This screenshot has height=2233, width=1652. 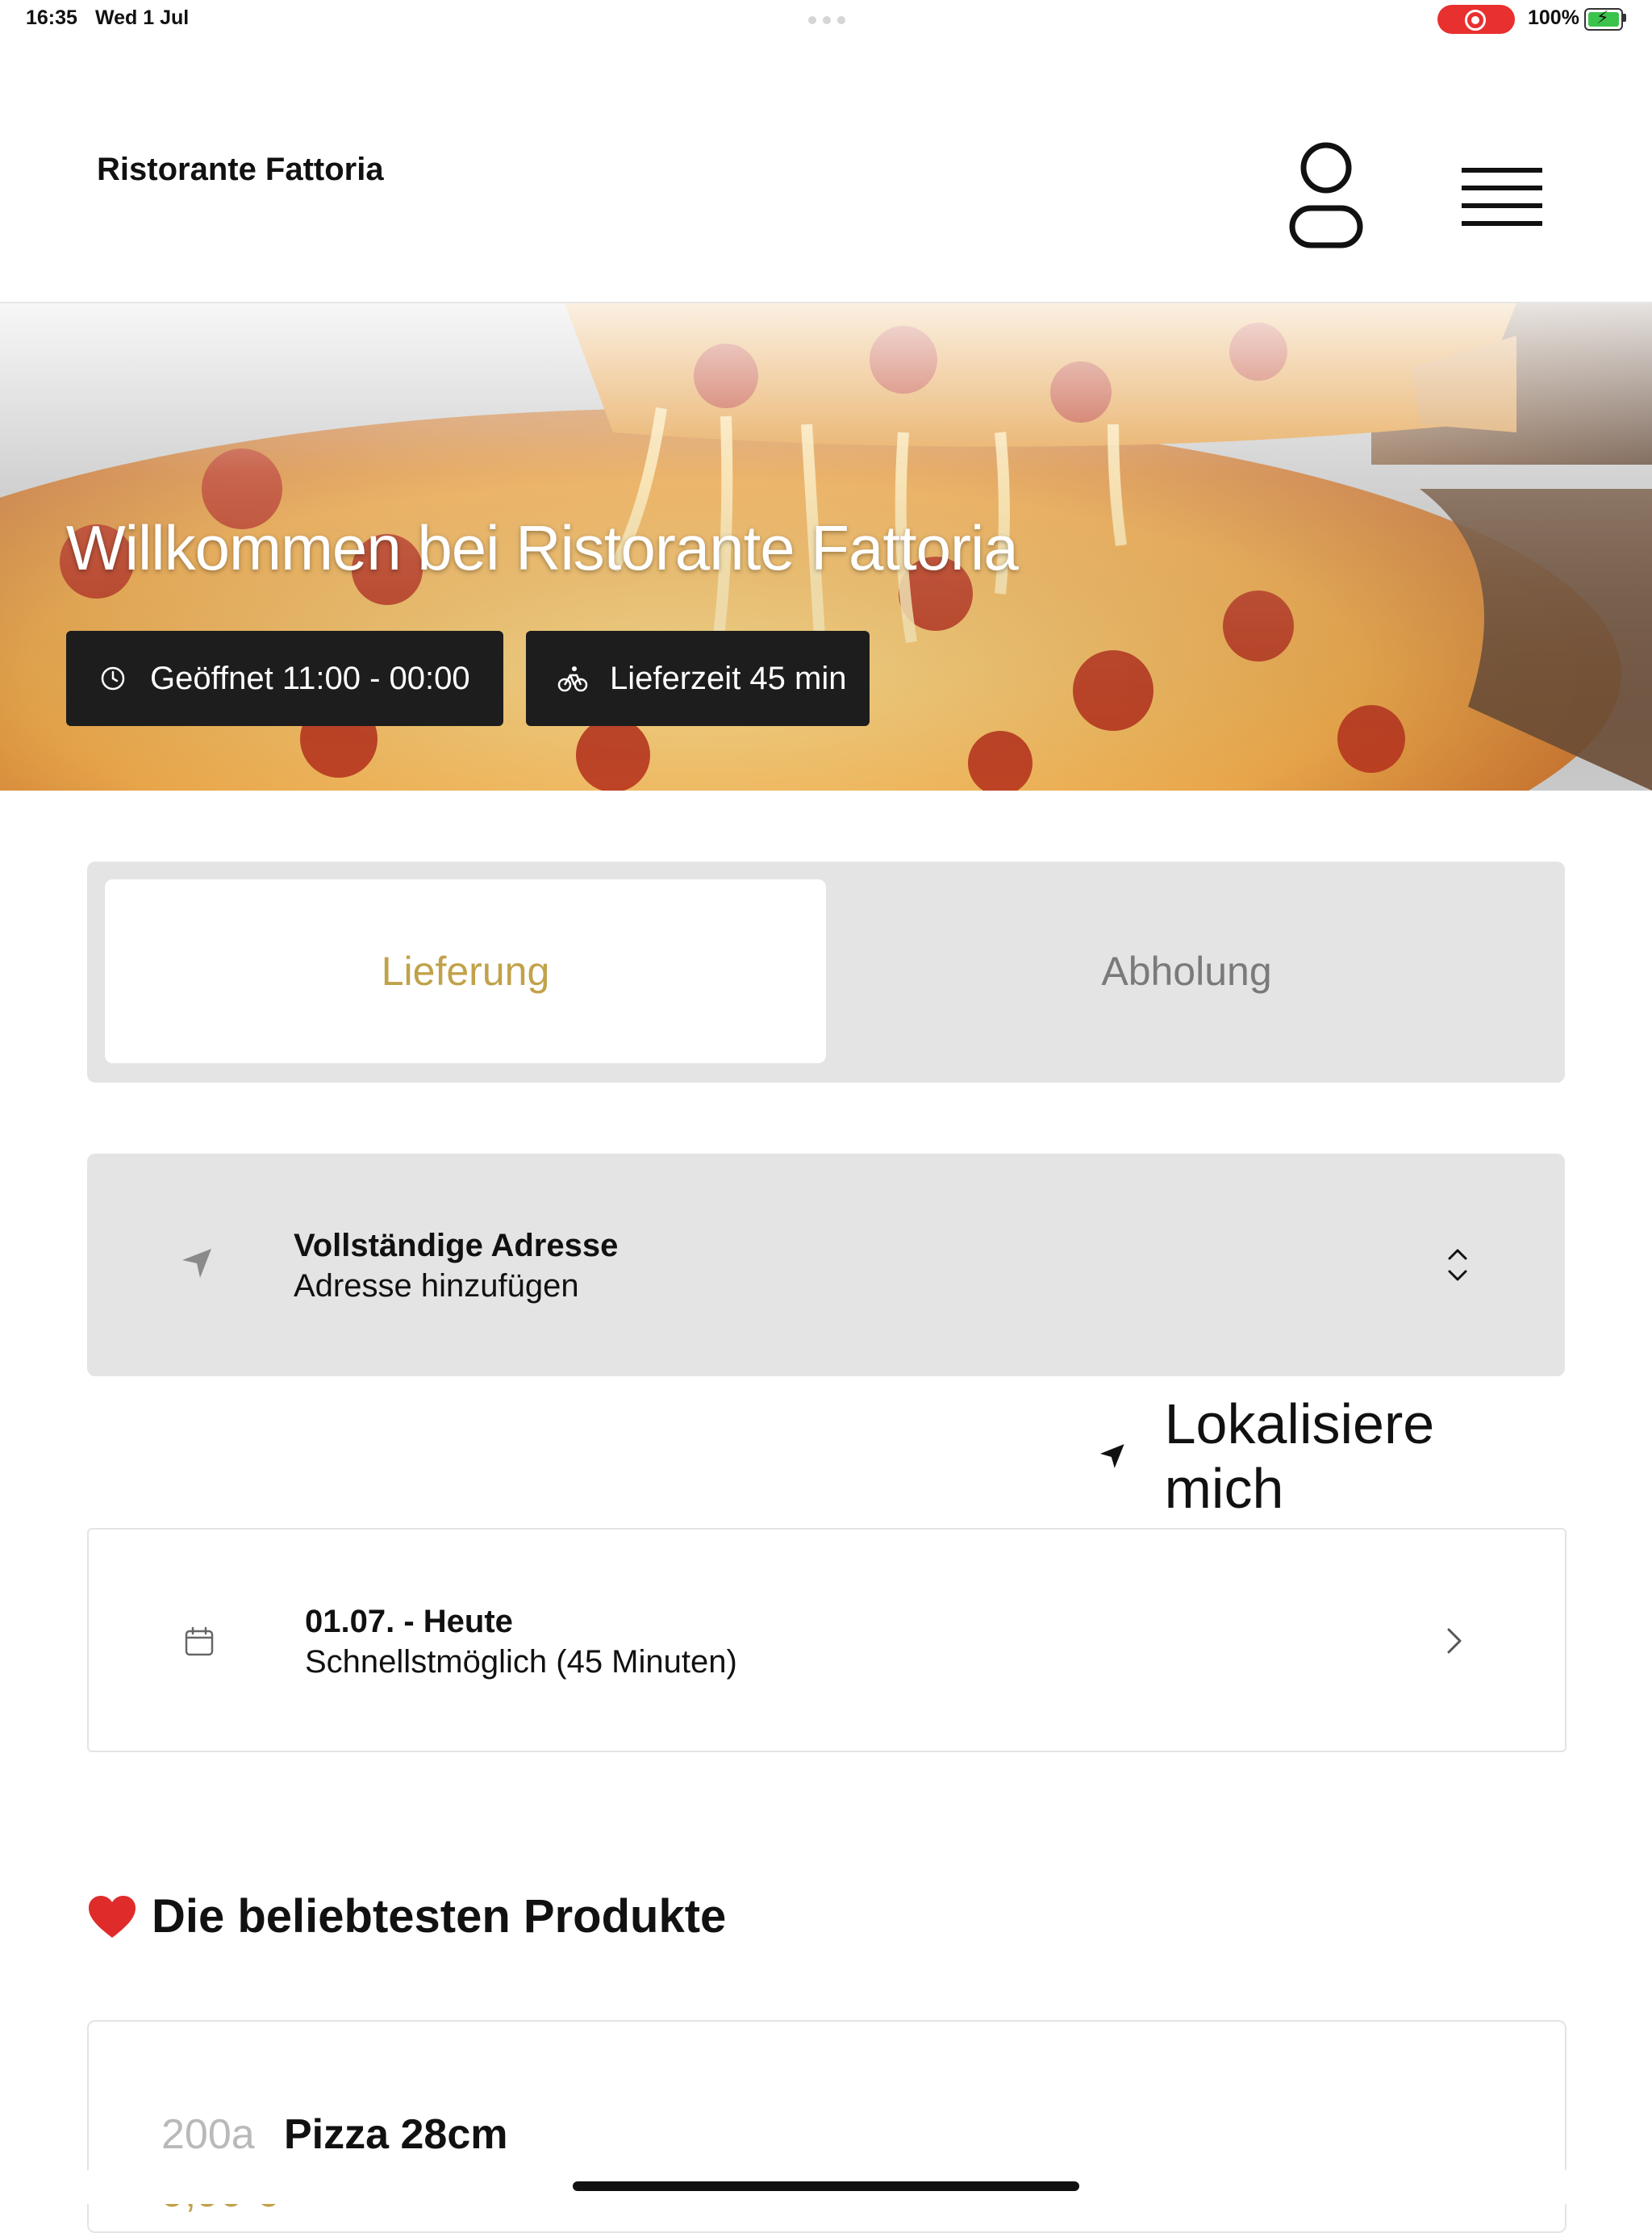 What do you see at coordinates (142, 17) in the screenshot?
I see `status-date: Wed 1 Jul` at bounding box center [142, 17].